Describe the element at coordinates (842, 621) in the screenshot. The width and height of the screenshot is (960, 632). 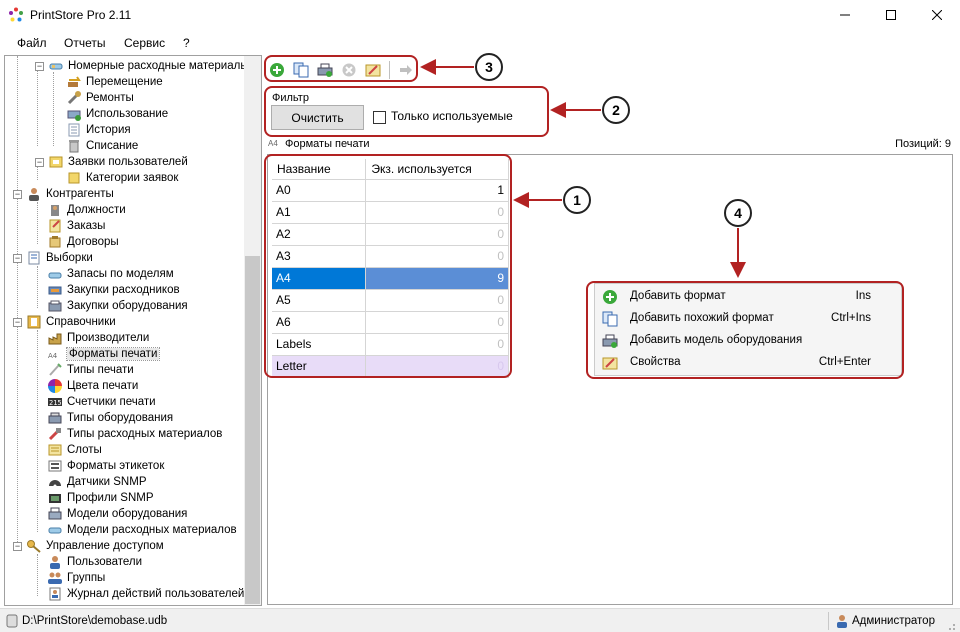
I see `user-icon` at that location.